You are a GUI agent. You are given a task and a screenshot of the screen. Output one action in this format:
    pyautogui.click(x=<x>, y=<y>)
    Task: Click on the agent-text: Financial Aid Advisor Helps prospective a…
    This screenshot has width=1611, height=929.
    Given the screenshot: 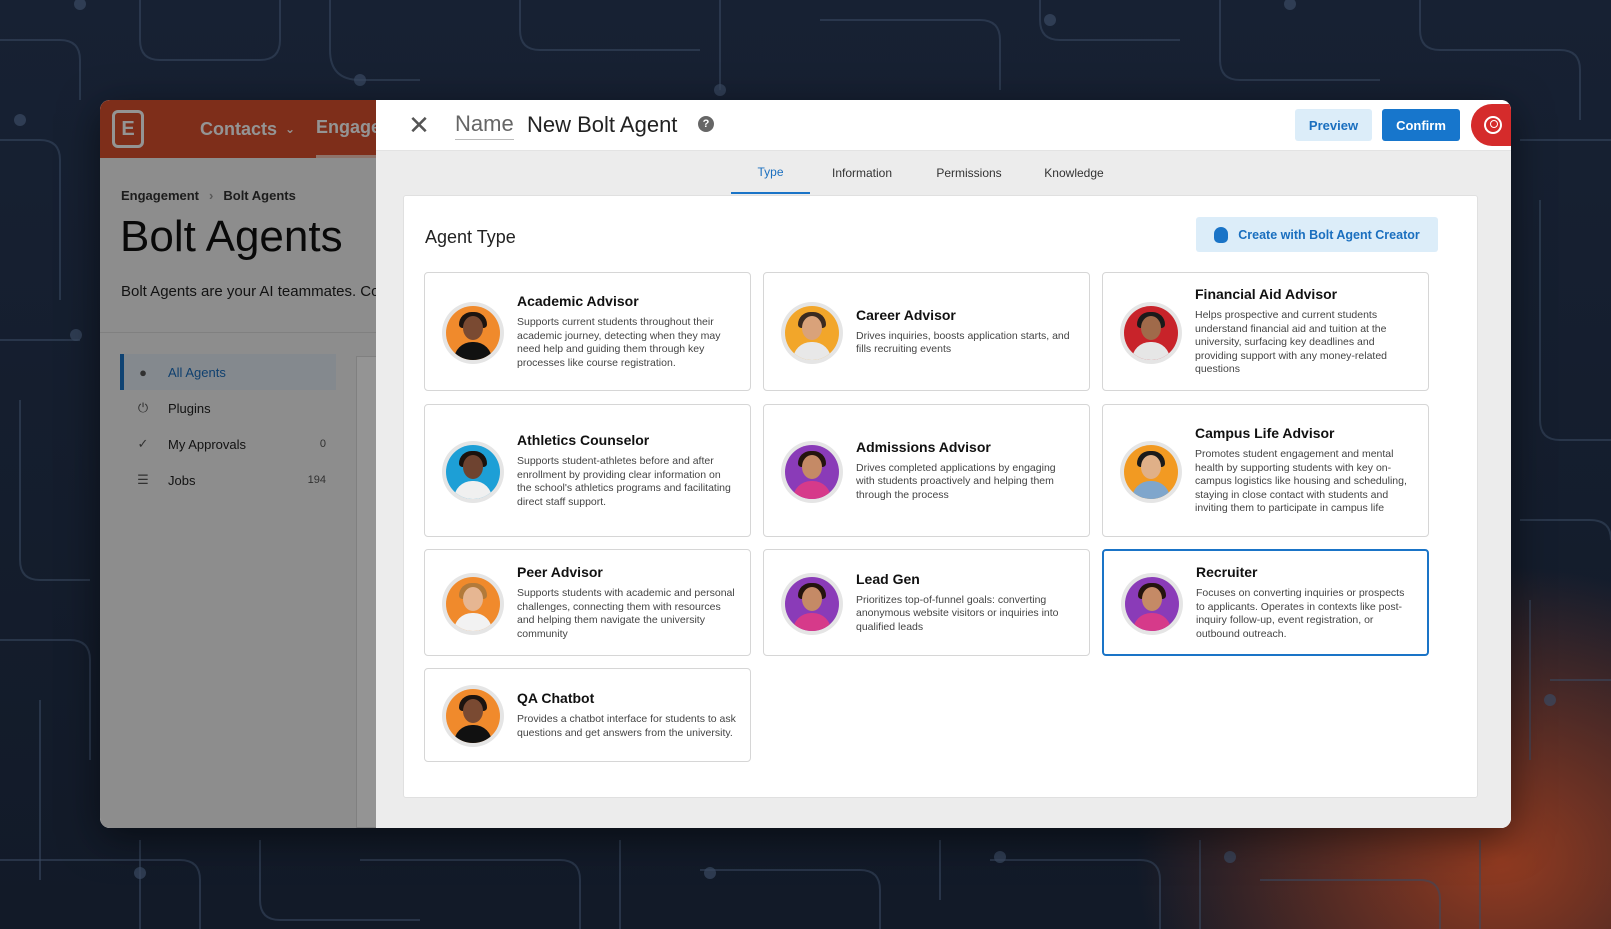 What is the action you would take?
    pyautogui.click(x=1304, y=331)
    